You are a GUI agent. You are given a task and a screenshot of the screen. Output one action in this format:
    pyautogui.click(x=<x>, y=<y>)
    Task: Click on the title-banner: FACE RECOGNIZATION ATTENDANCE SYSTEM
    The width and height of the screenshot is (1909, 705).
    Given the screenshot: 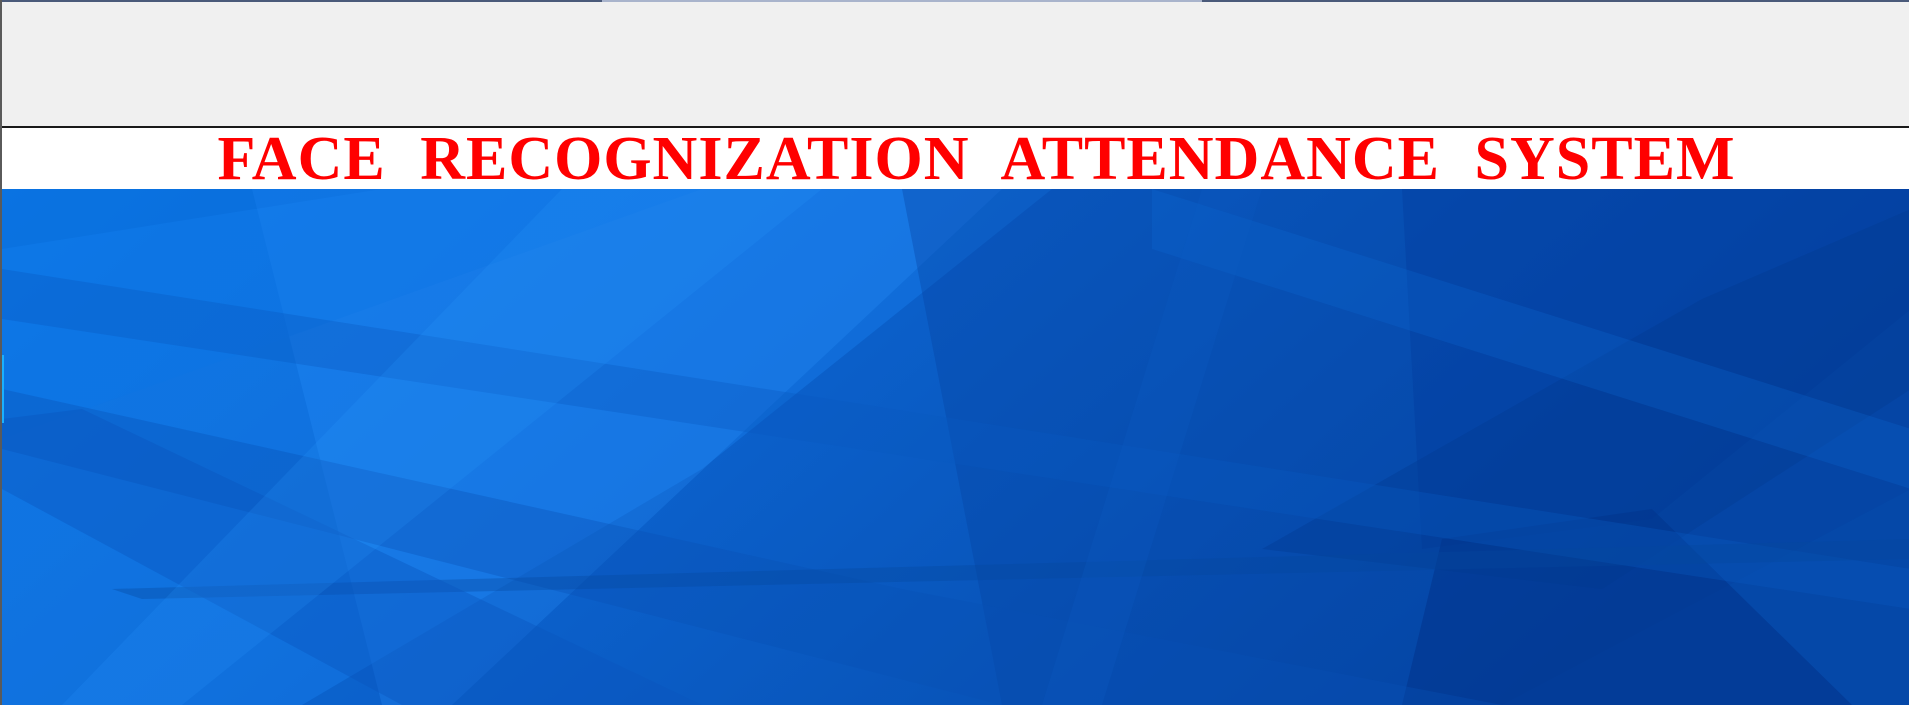 What is the action you would take?
    pyautogui.click(x=955, y=158)
    